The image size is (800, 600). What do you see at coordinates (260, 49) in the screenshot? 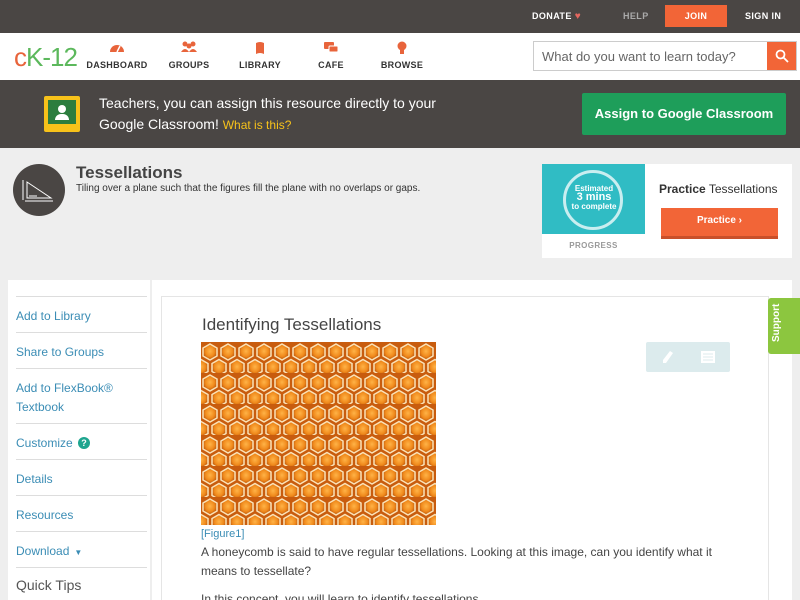
I see `library-icon` at bounding box center [260, 49].